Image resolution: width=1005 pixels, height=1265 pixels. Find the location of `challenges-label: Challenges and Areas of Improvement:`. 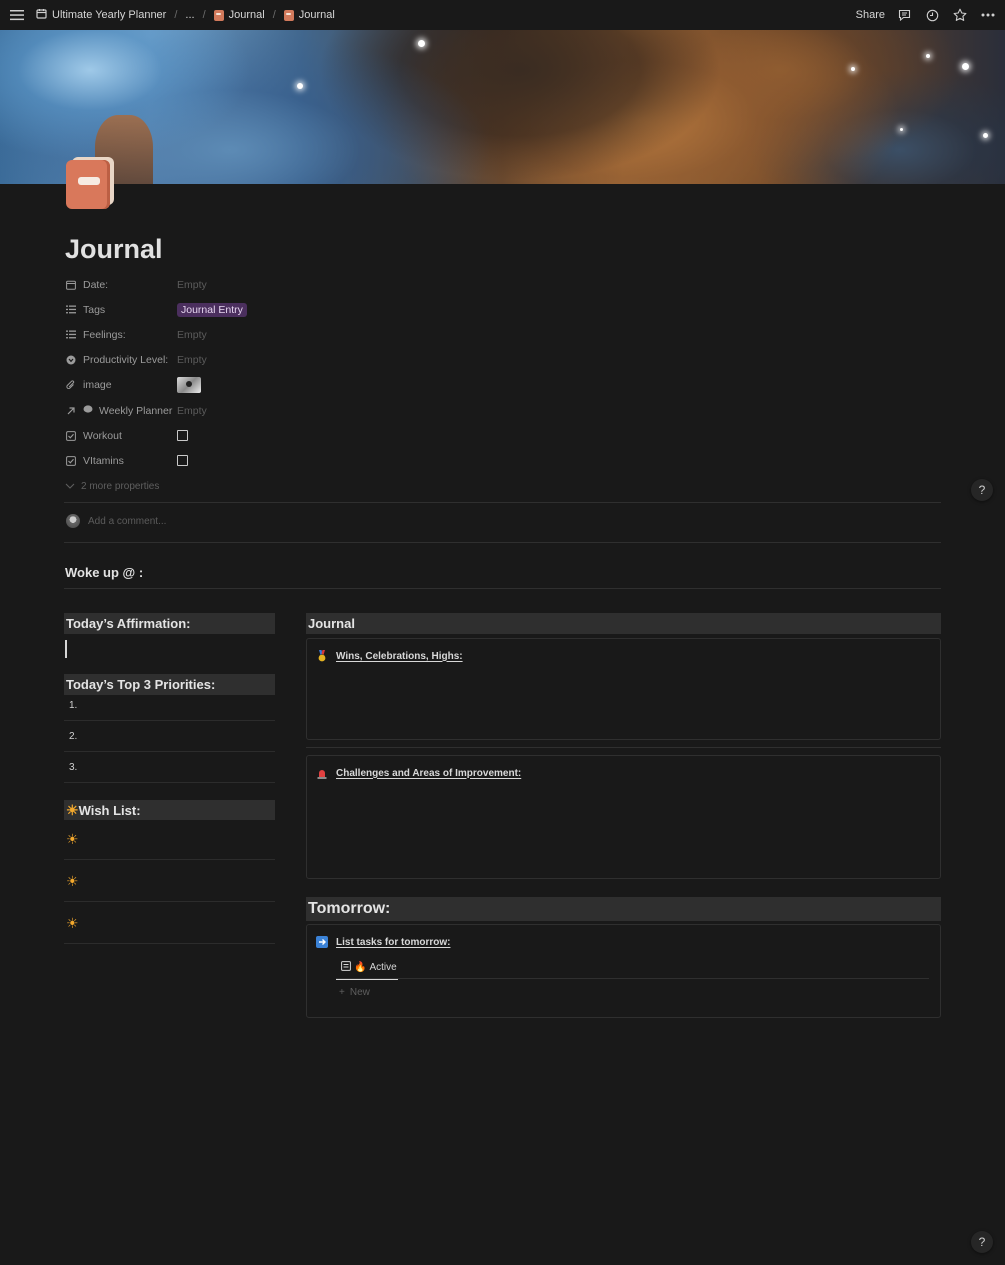

challenges-label: Challenges and Areas of Improvement: is located at coordinates (429, 773).